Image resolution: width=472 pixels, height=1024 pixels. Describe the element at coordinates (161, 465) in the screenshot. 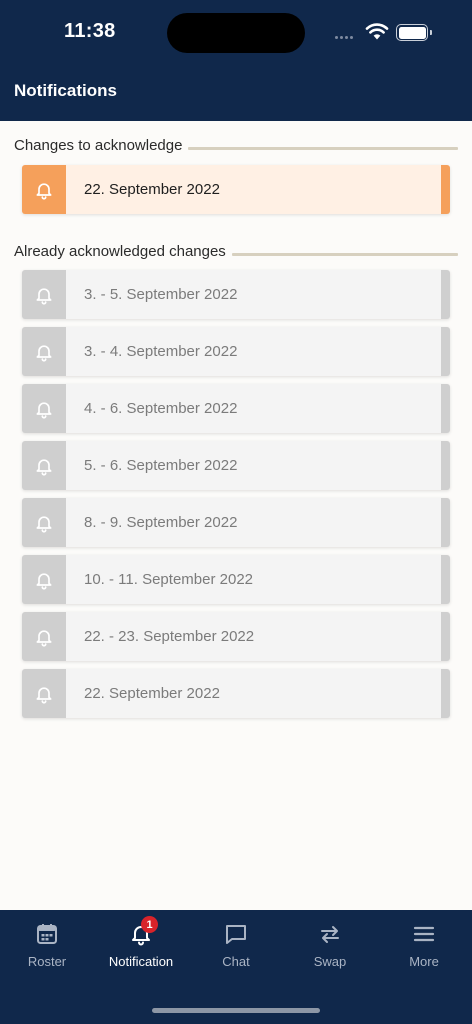

I see `notification-date: 5. - 6. September 2022` at that location.